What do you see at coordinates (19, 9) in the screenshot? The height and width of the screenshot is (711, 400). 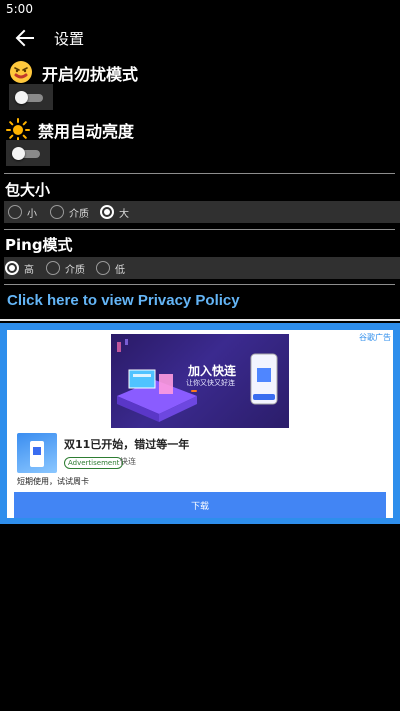 I see `status-time: 5:00` at bounding box center [19, 9].